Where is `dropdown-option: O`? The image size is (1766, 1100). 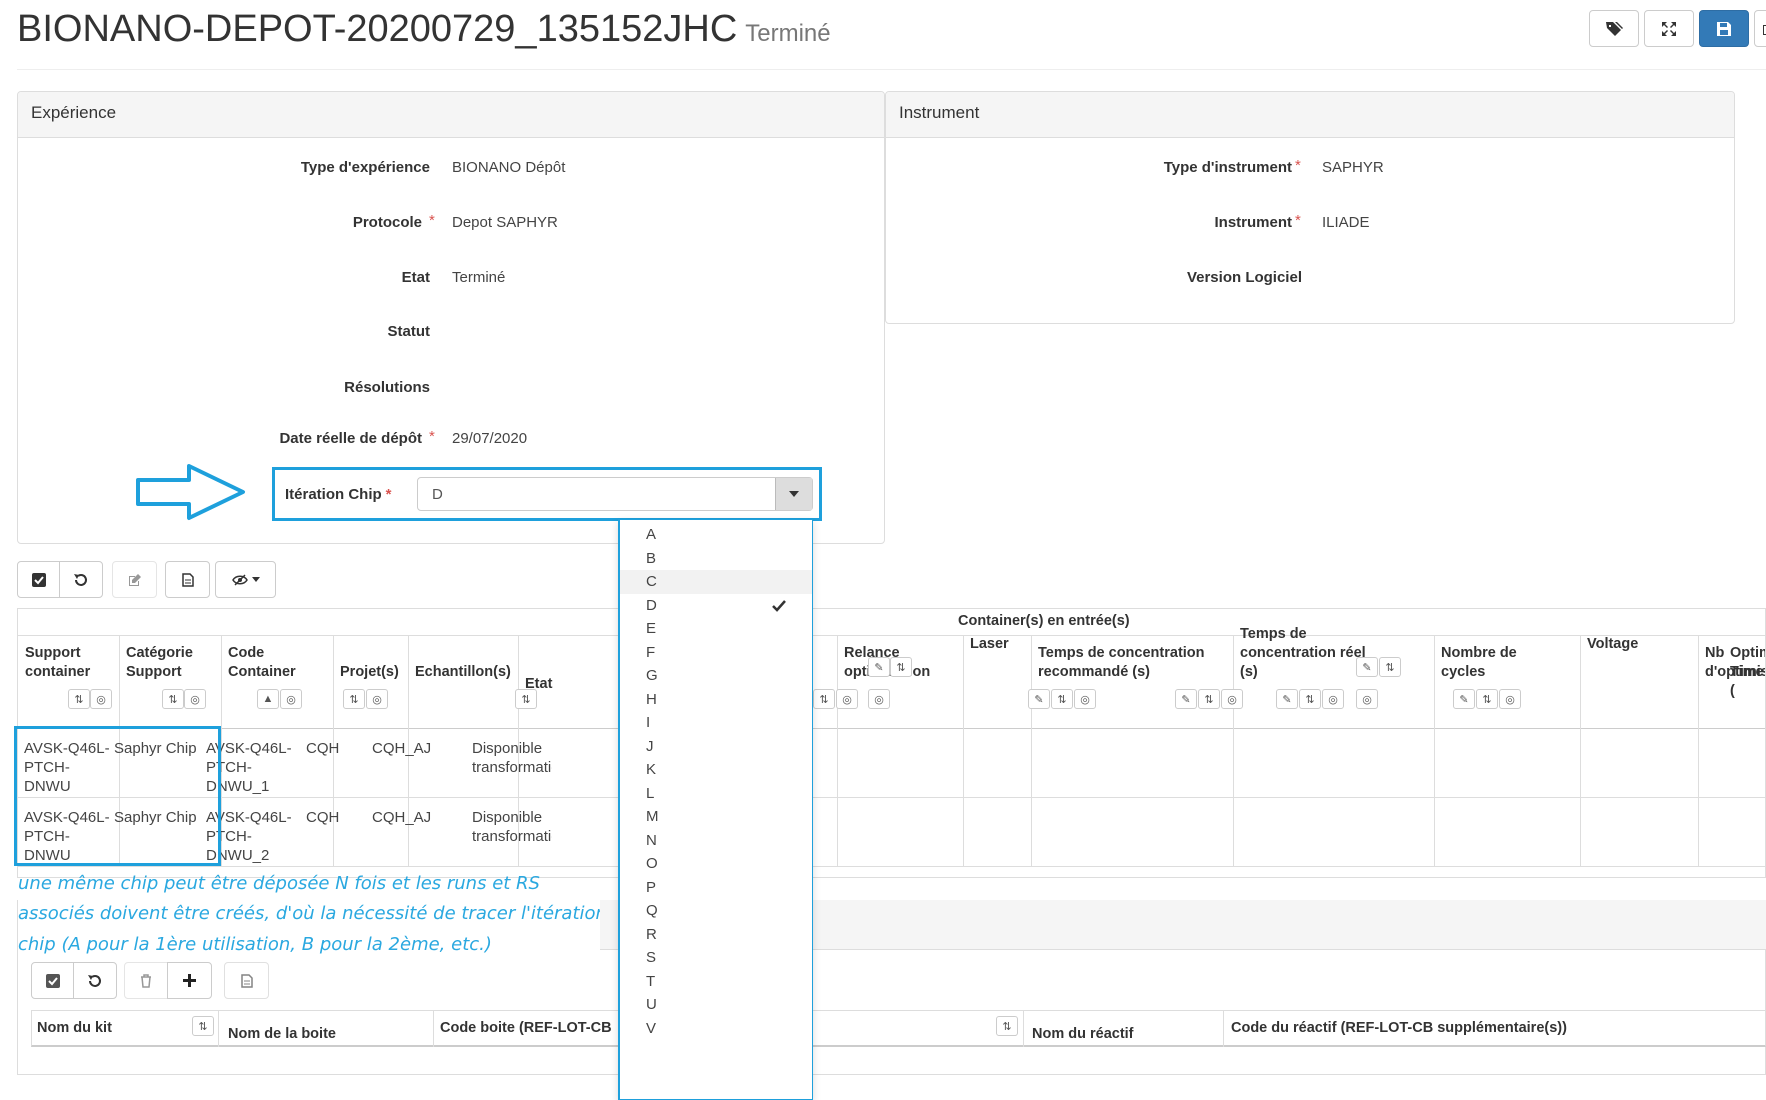 dropdown-option: O is located at coordinates (652, 863).